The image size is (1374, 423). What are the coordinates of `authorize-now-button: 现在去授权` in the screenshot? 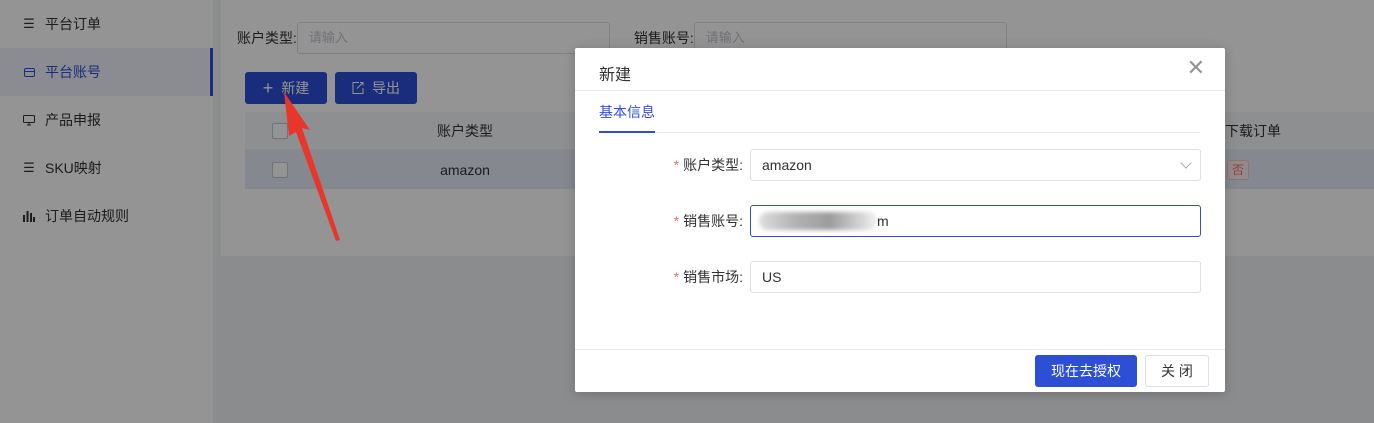 It's located at (1086, 371).